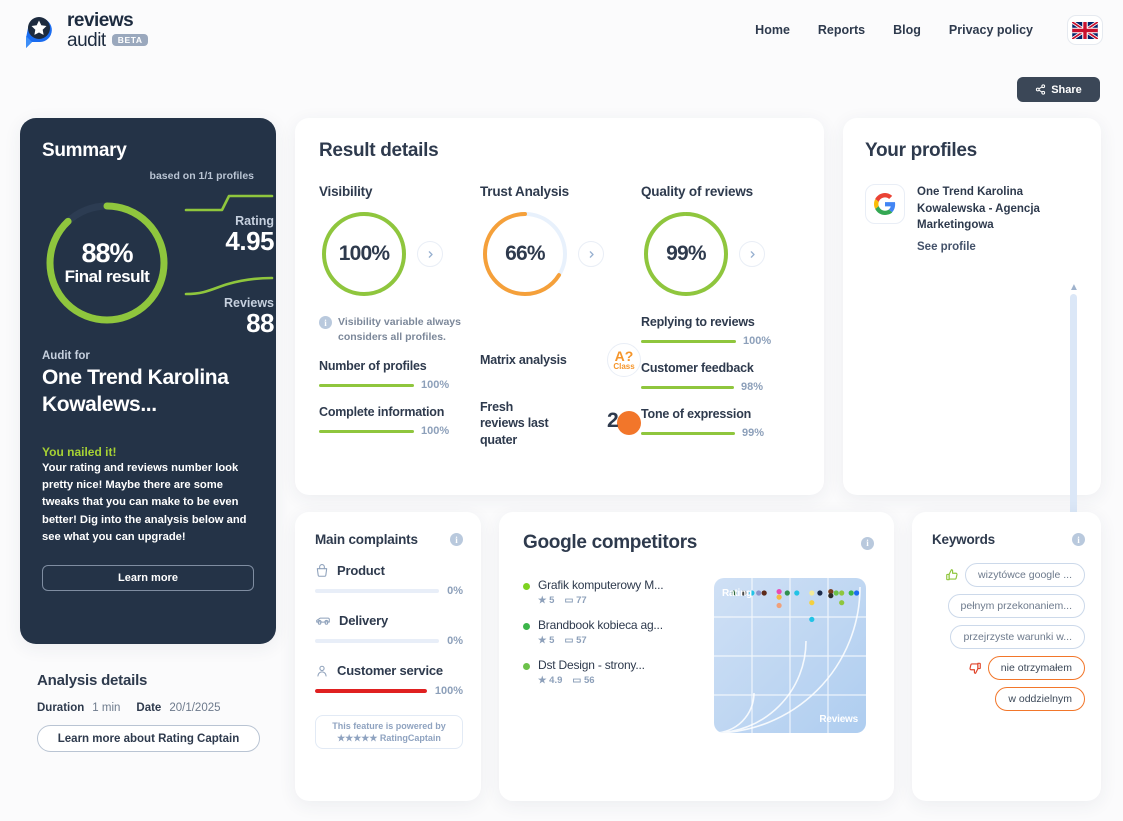 The height and width of the screenshot is (821, 1123). Describe the element at coordinates (772, 30) in the screenshot. I see `nav-item-home: Home` at that location.